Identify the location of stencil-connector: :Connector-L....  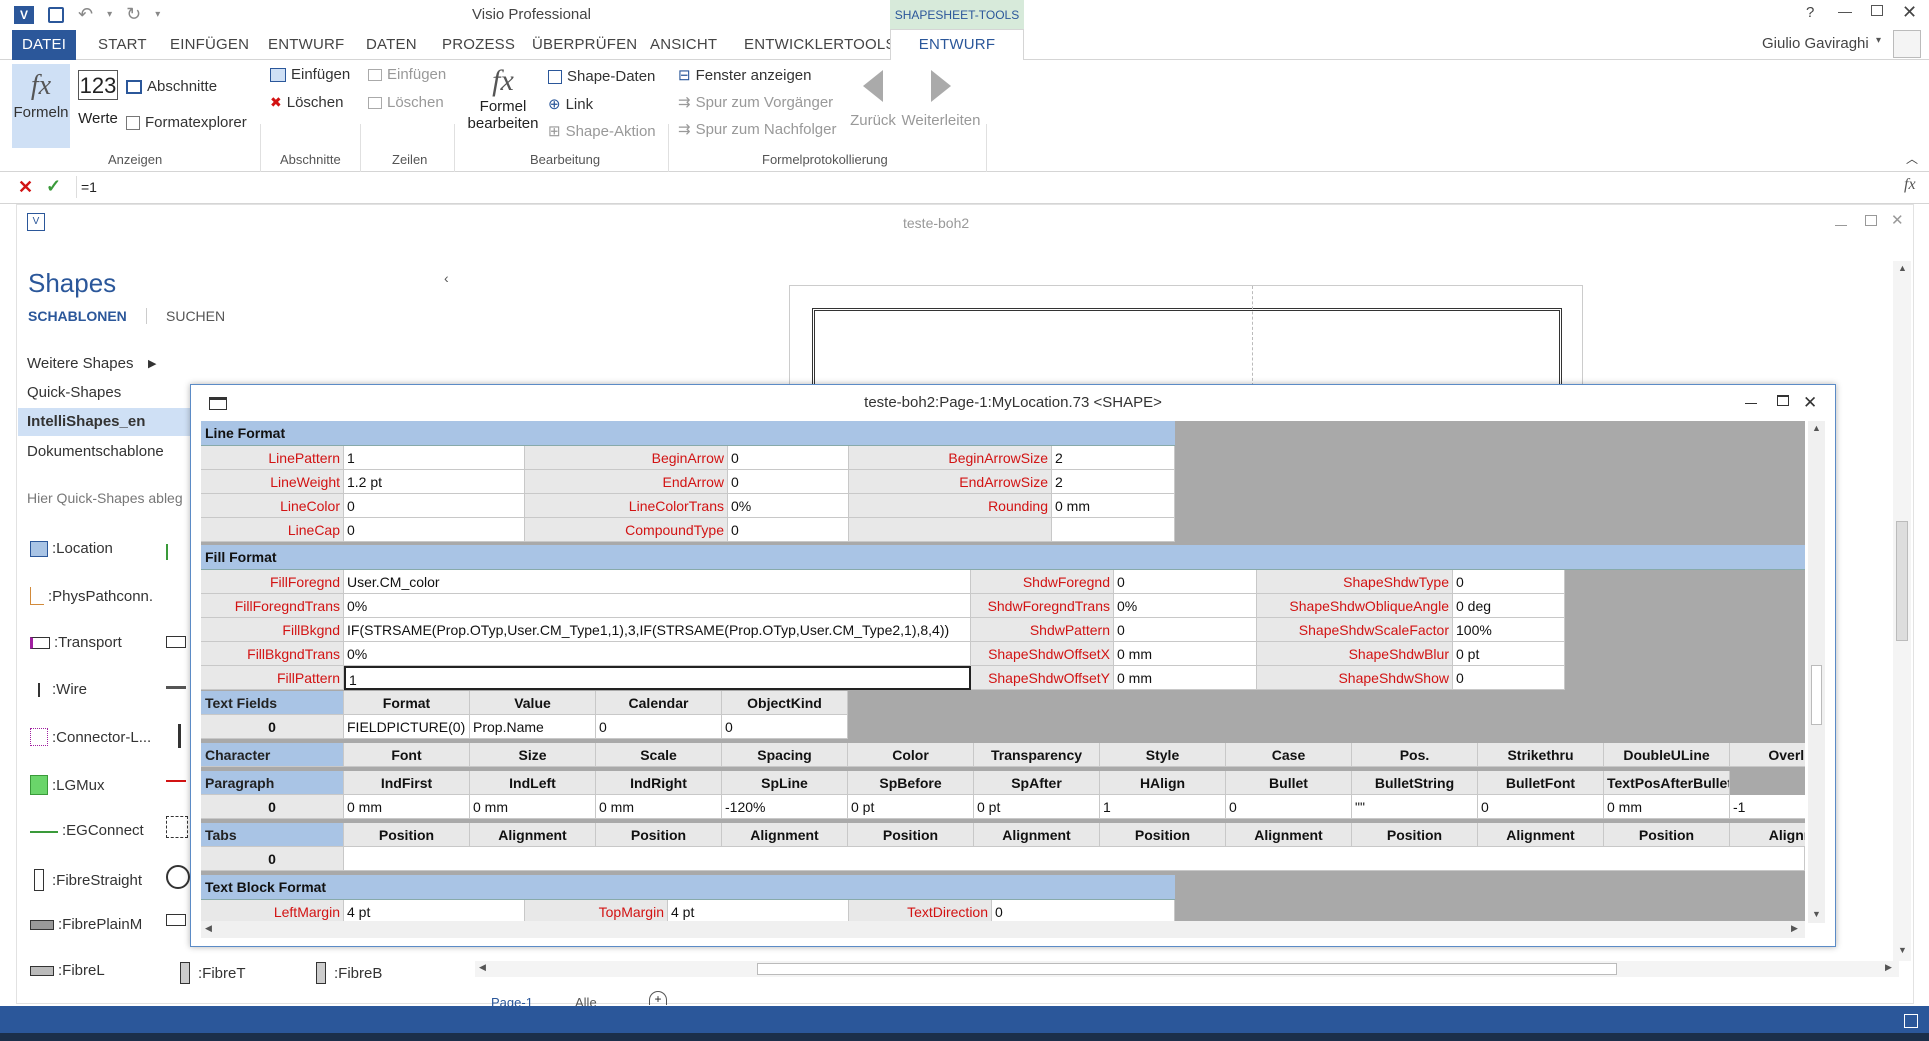
(90, 737).